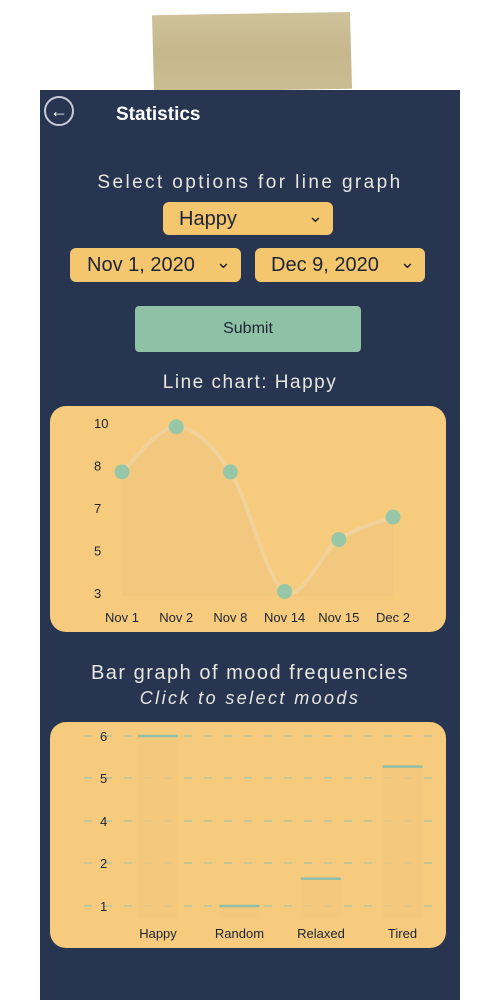  What do you see at coordinates (252, 52) in the screenshot?
I see `masking-tape` at bounding box center [252, 52].